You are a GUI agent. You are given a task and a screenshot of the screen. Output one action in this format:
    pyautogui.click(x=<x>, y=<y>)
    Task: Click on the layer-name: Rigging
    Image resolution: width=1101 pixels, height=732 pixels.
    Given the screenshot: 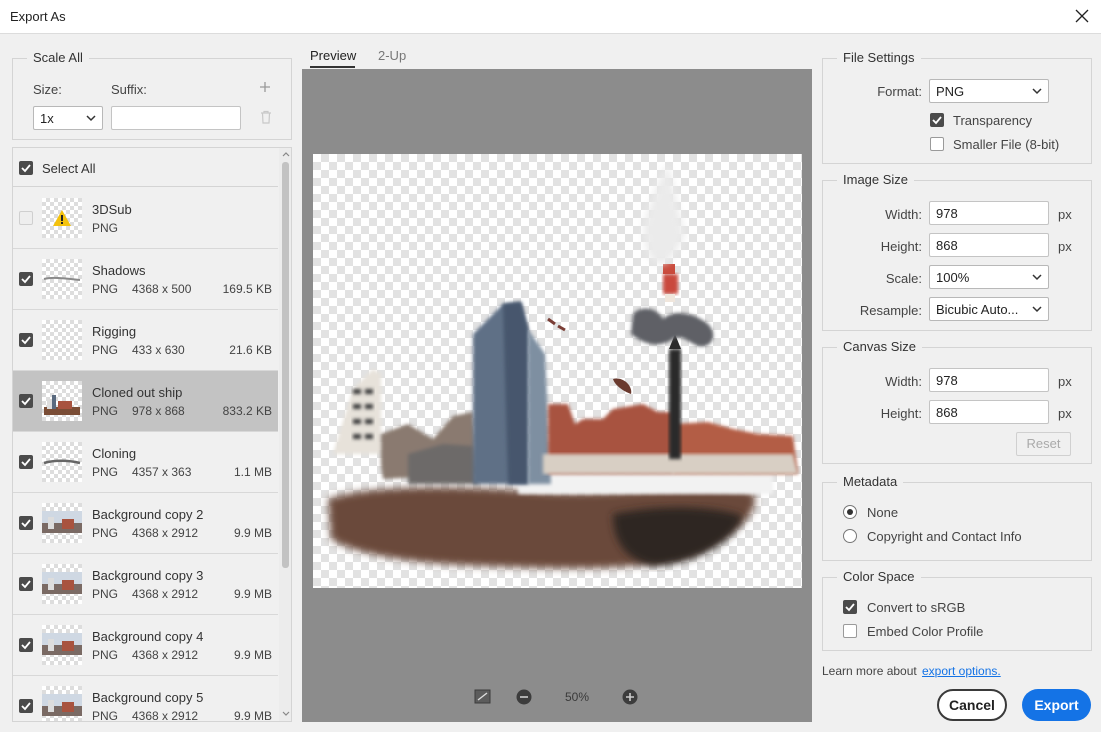 What is the action you would take?
    pyautogui.click(x=114, y=331)
    